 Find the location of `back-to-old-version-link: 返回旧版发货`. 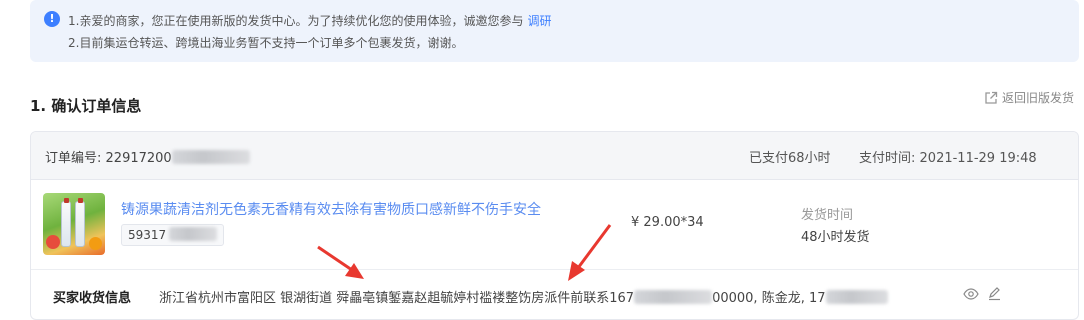

back-to-old-version-link: 返回旧版发货 is located at coordinates (1029, 97).